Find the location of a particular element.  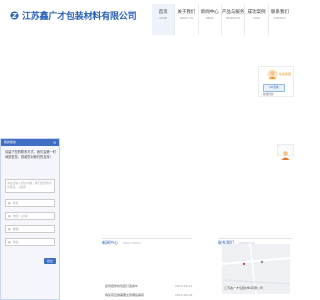

nav-sublabel: CONTACT is located at coordinates (279, 18).